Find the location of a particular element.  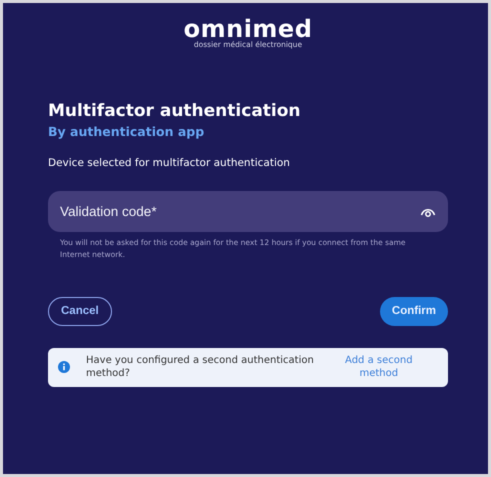

notice-text: Have you configured a second authentication method? is located at coordinates (200, 367).